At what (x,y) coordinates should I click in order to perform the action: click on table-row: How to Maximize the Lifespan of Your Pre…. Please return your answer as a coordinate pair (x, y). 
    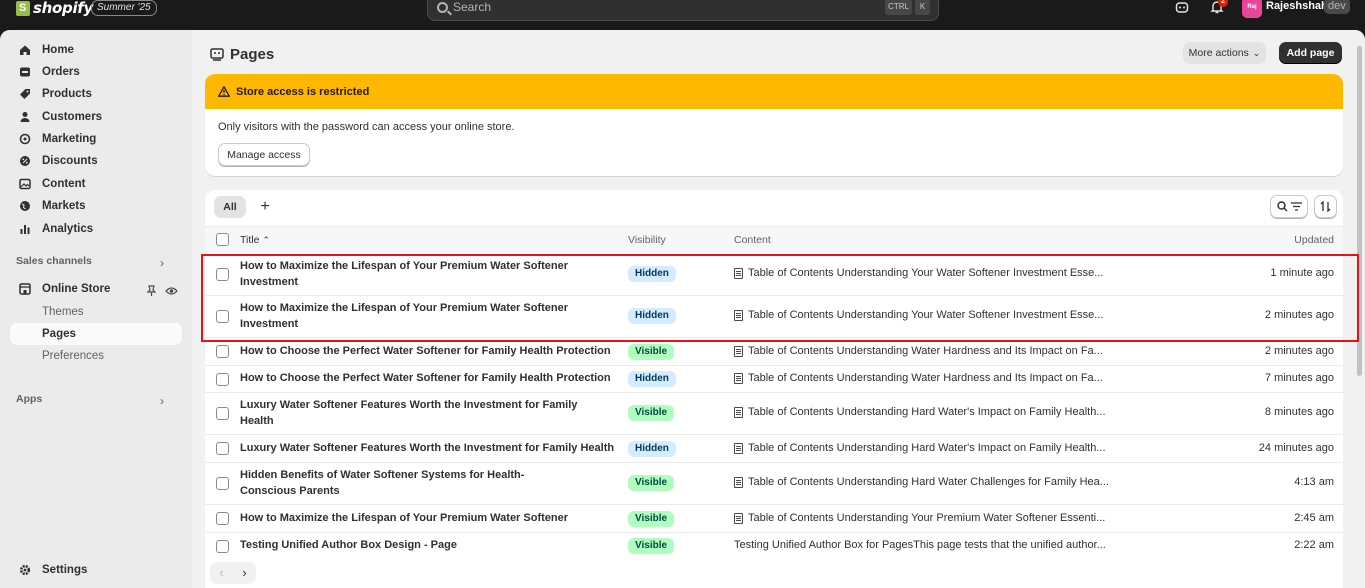
    Looking at the image, I should click on (774, 519).